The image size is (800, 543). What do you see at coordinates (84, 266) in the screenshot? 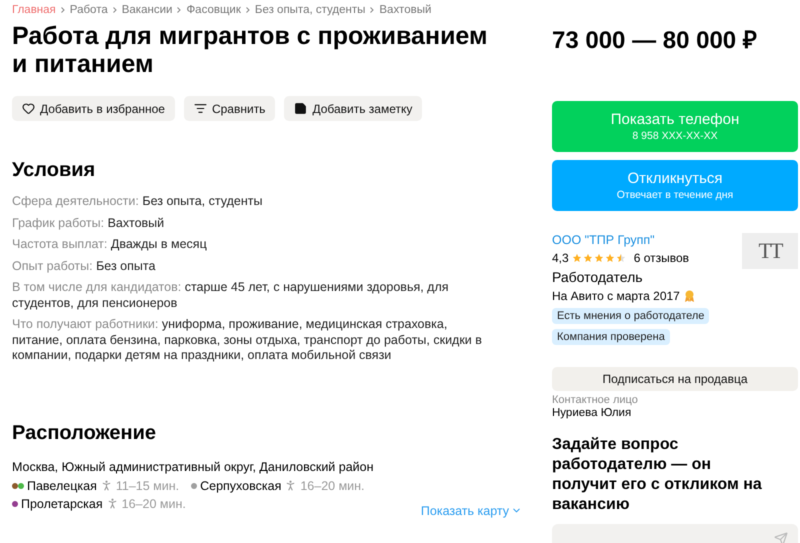
I see `condition-text: Опыт работы: Без опыта` at bounding box center [84, 266].